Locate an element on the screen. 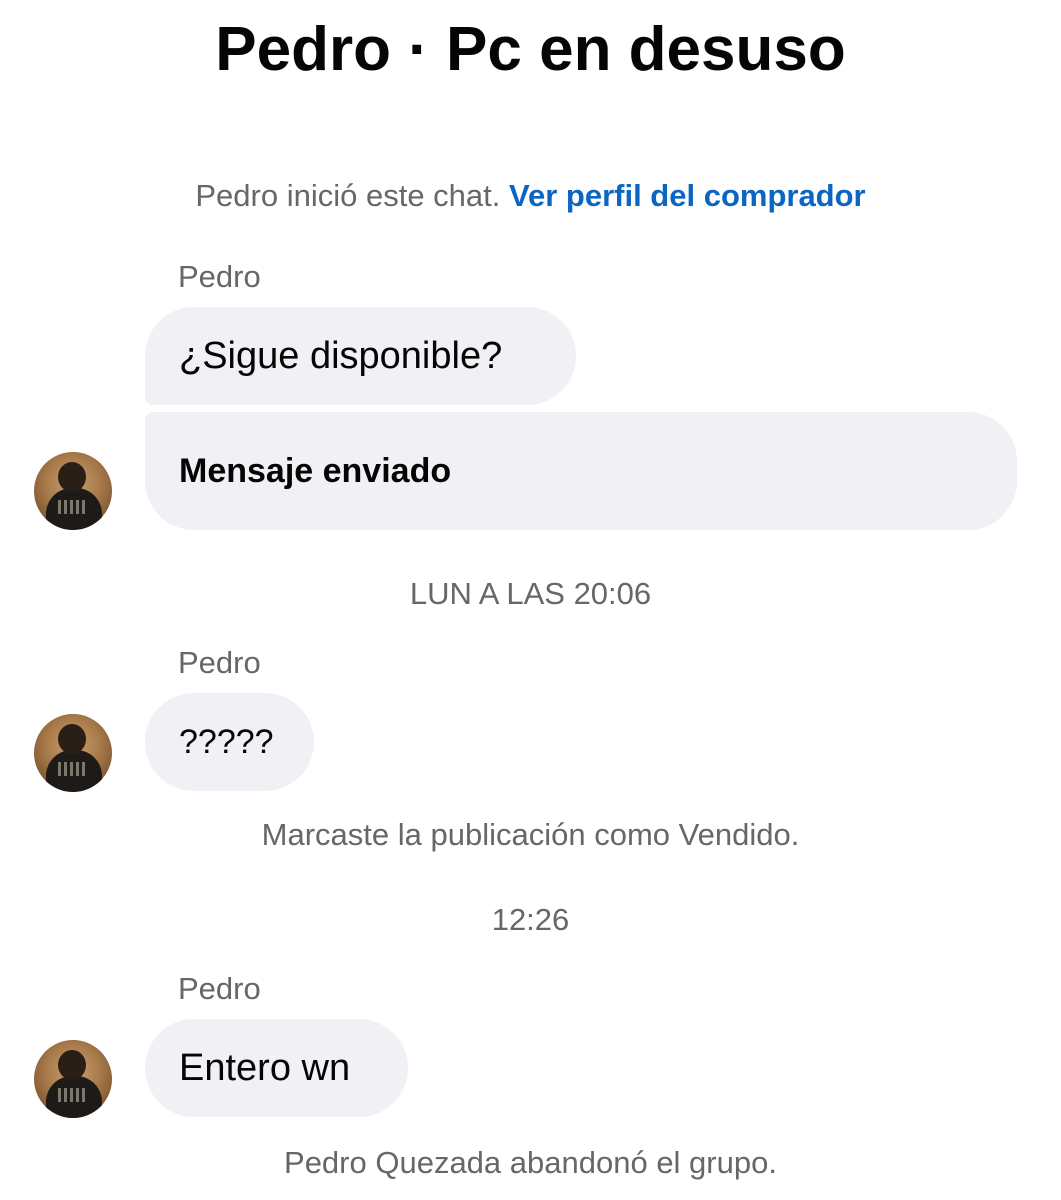  chat-start-text: Pedro inició este chat. is located at coordinates (348, 195).